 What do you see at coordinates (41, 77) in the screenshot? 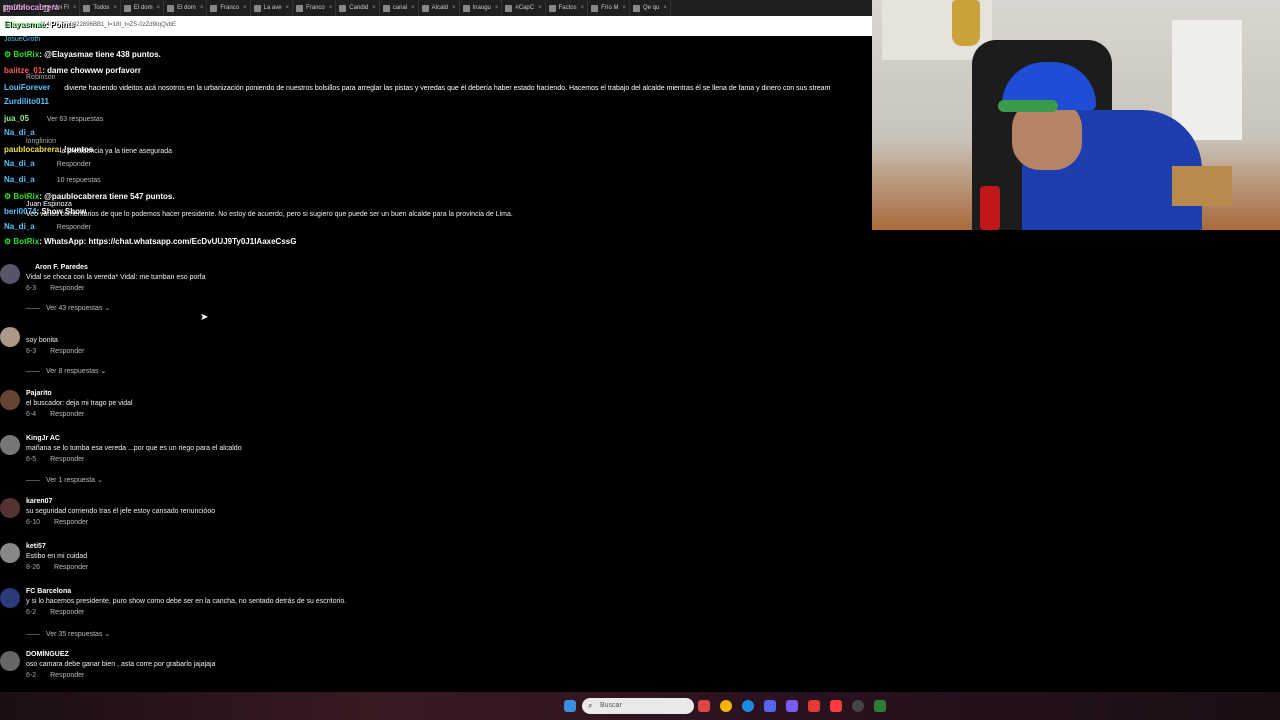
I see `comment-author: Robinson` at bounding box center [41, 77].